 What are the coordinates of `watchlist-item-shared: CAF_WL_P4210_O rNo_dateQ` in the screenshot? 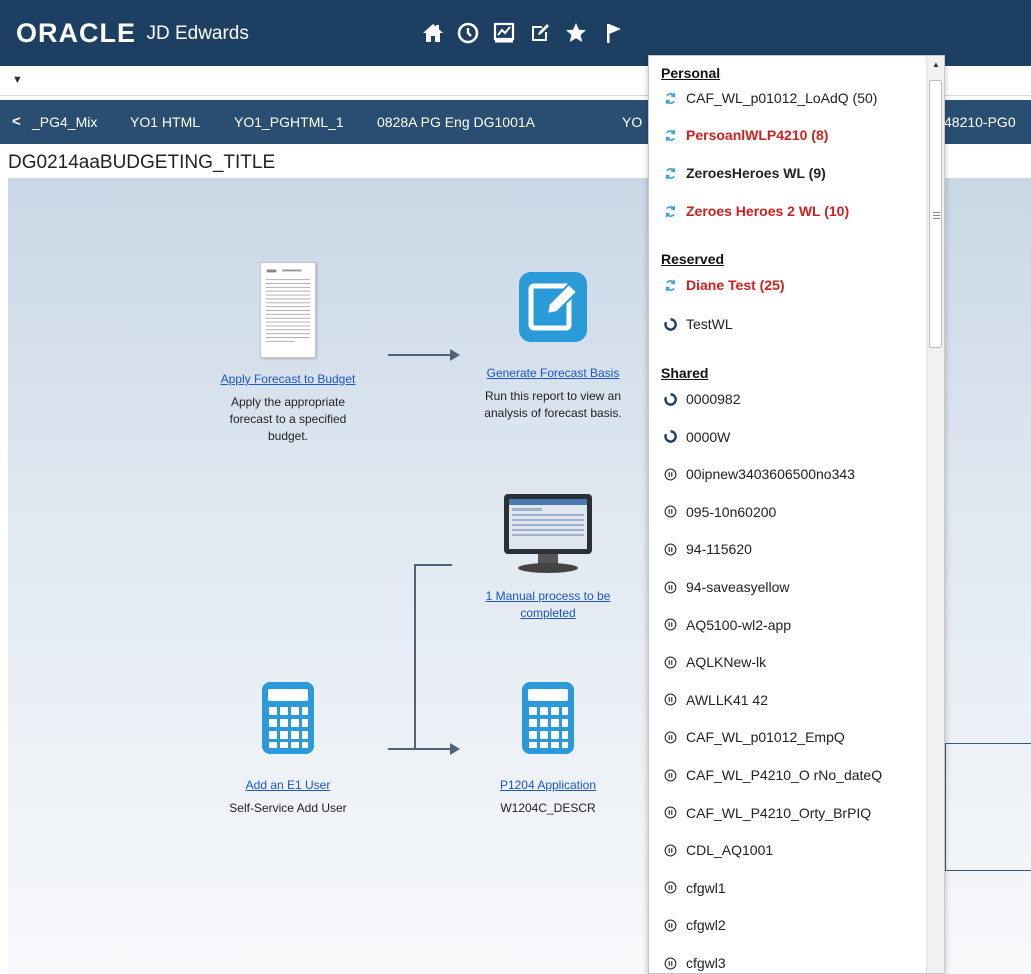 It's located at (772, 775).